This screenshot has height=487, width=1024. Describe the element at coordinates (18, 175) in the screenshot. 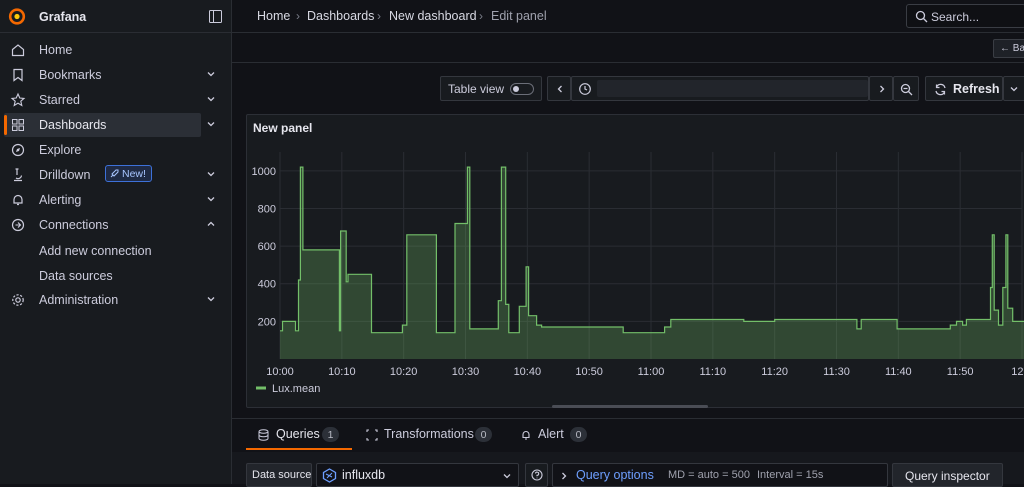

I see `microscope-icon` at that location.